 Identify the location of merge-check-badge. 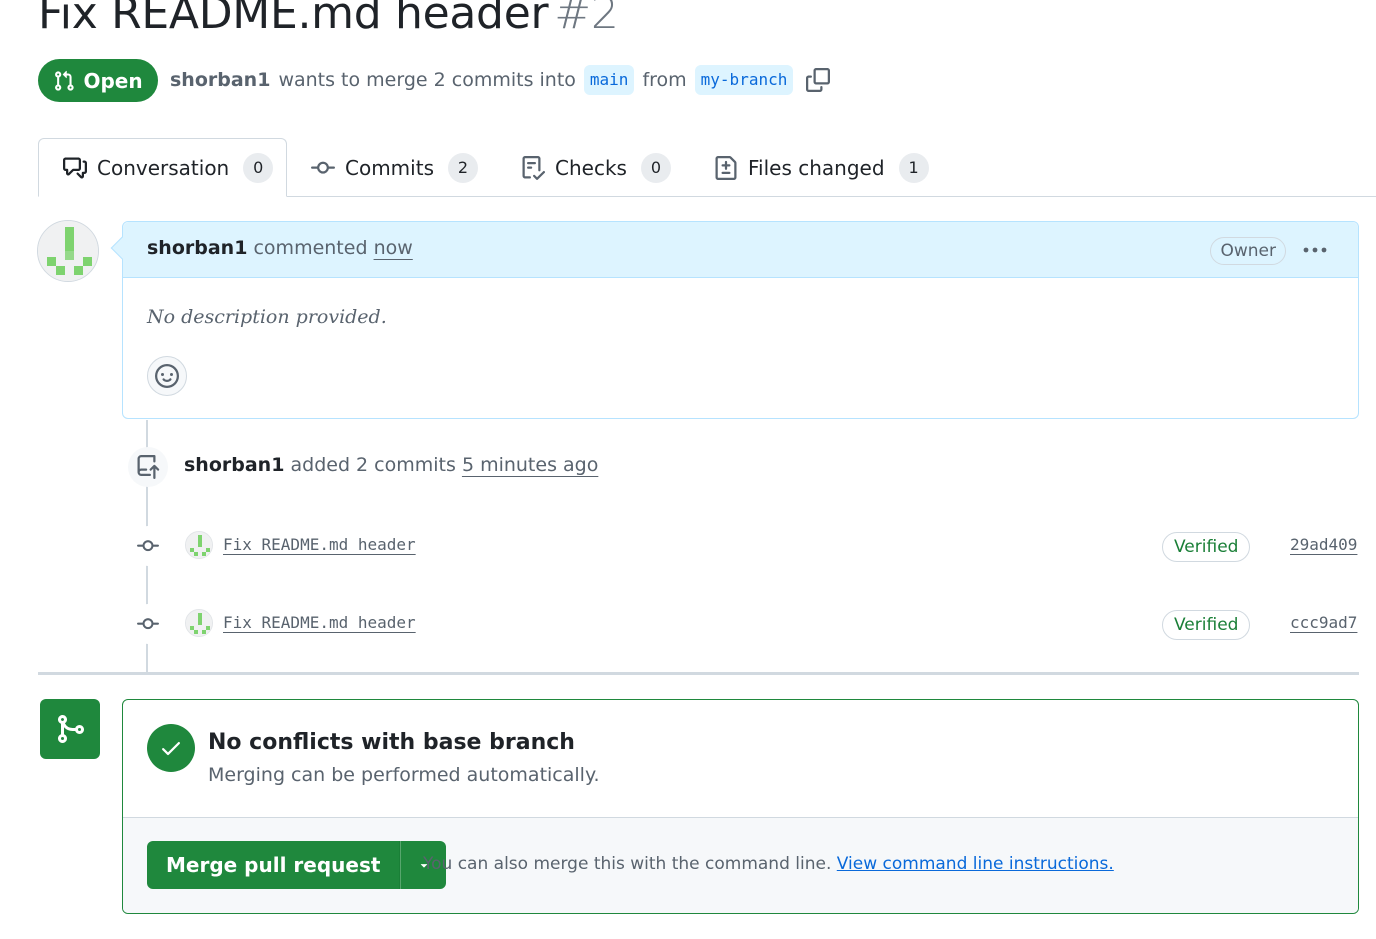
(171, 748).